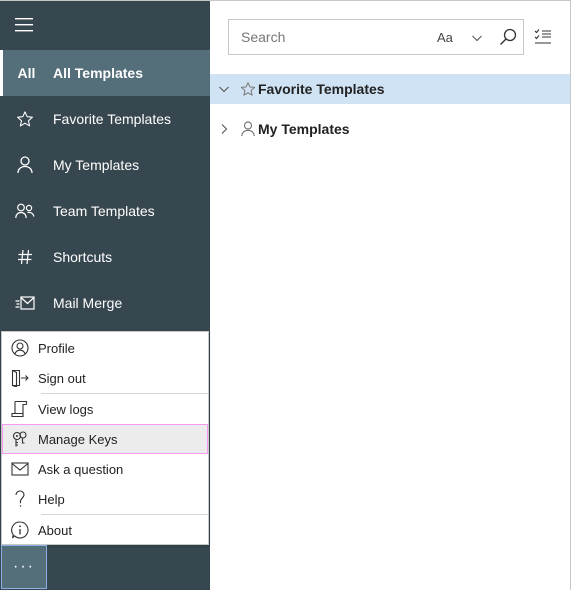 The image size is (571, 590). Describe the element at coordinates (81, 469) in the screenshot. I see `menu-item-label: Ask a question` at that location.